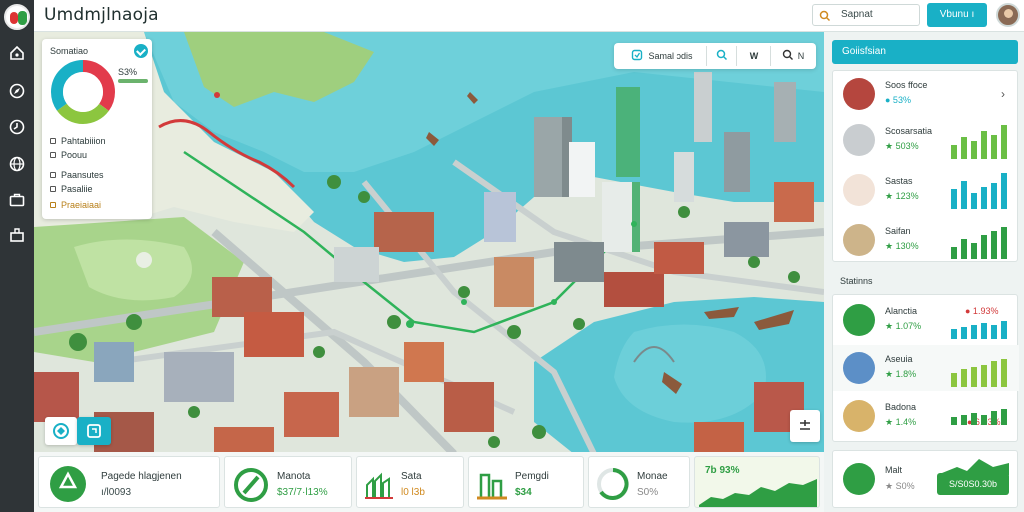 Image resolution: width=1024 pixels, height=512 pixels. What do you see at coordinates (128, 72) in the screenshot?
I see `donut-percent: S3%` at bounding box center [128, 72].